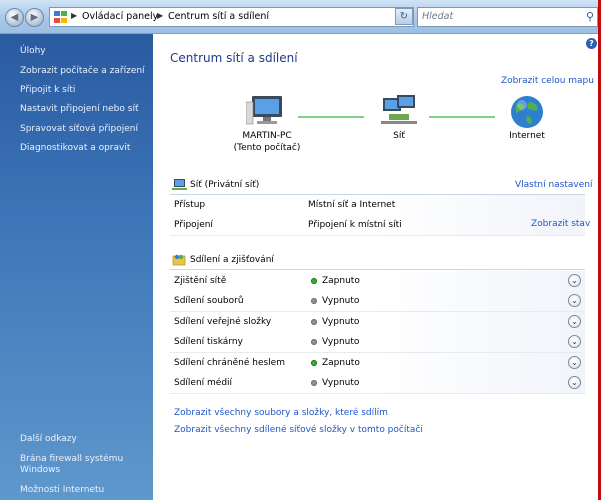  I want to click on view-status-link: Zobrazit stav, so click(560, 224).